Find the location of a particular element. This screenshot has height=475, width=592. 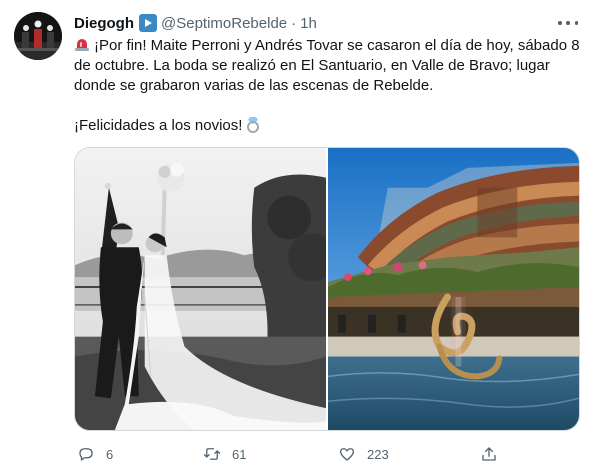

like-button: 223 is located at coordinates (363, 454).